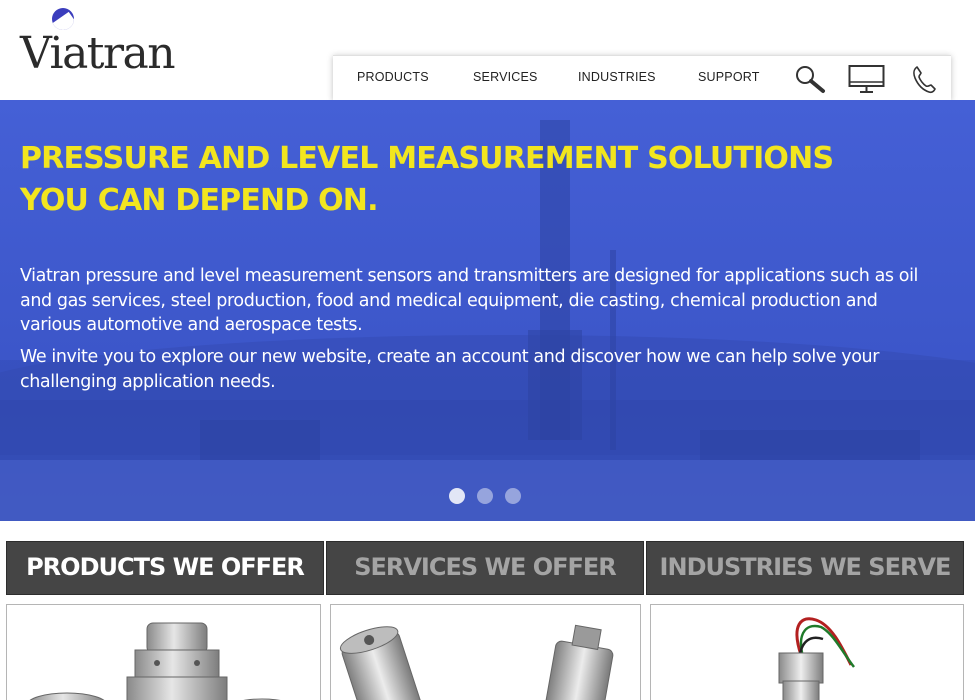 The height and width of the screenshot is (700, 975). Describe the element at coordinates (191, 325) in the screenshot. I see `hero-description-line: various automotive and aerospace tests.` at that location.